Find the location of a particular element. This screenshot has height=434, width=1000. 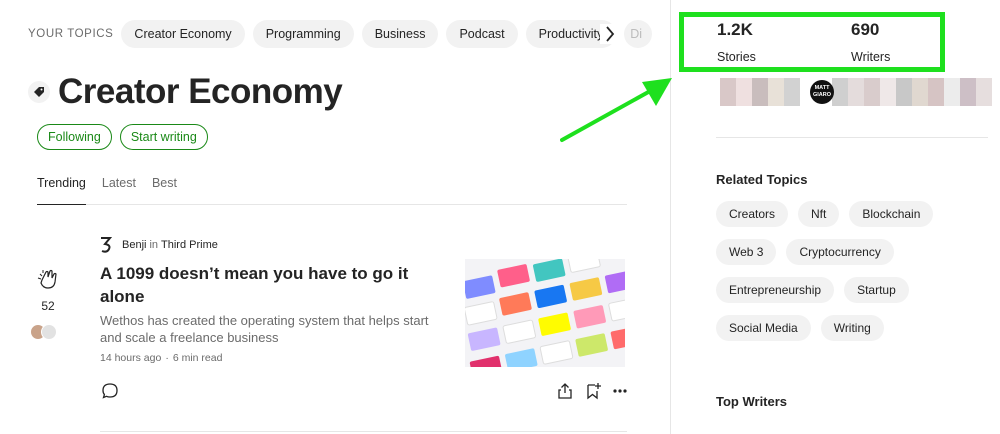

writer-avatar-badge: MATT GIARO is located at coordinates (822, 92).